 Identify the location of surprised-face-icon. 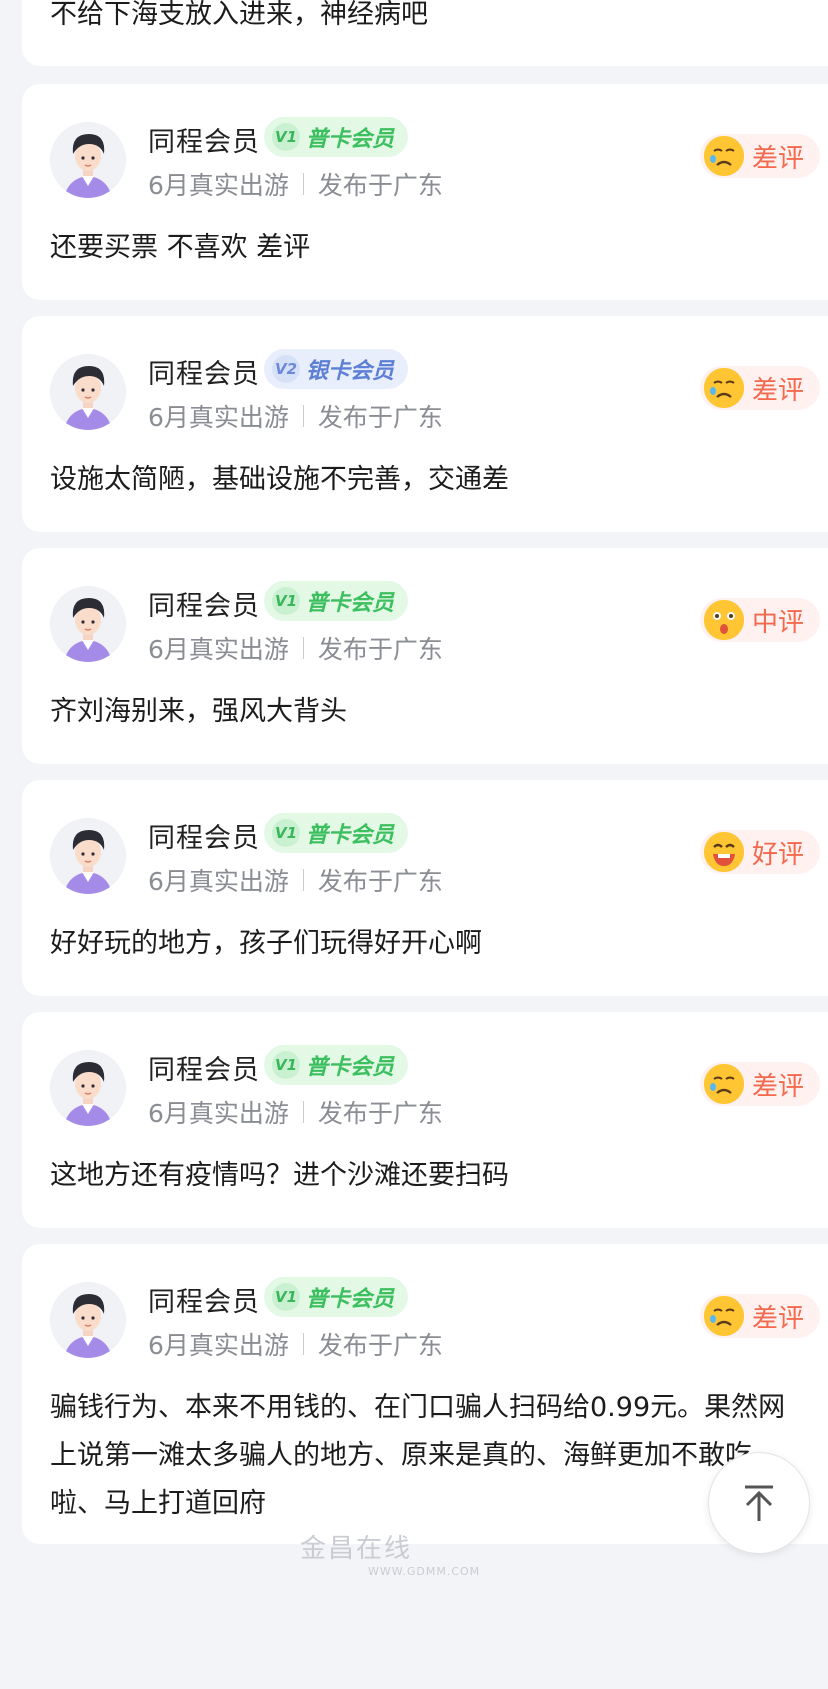
(723, 620).